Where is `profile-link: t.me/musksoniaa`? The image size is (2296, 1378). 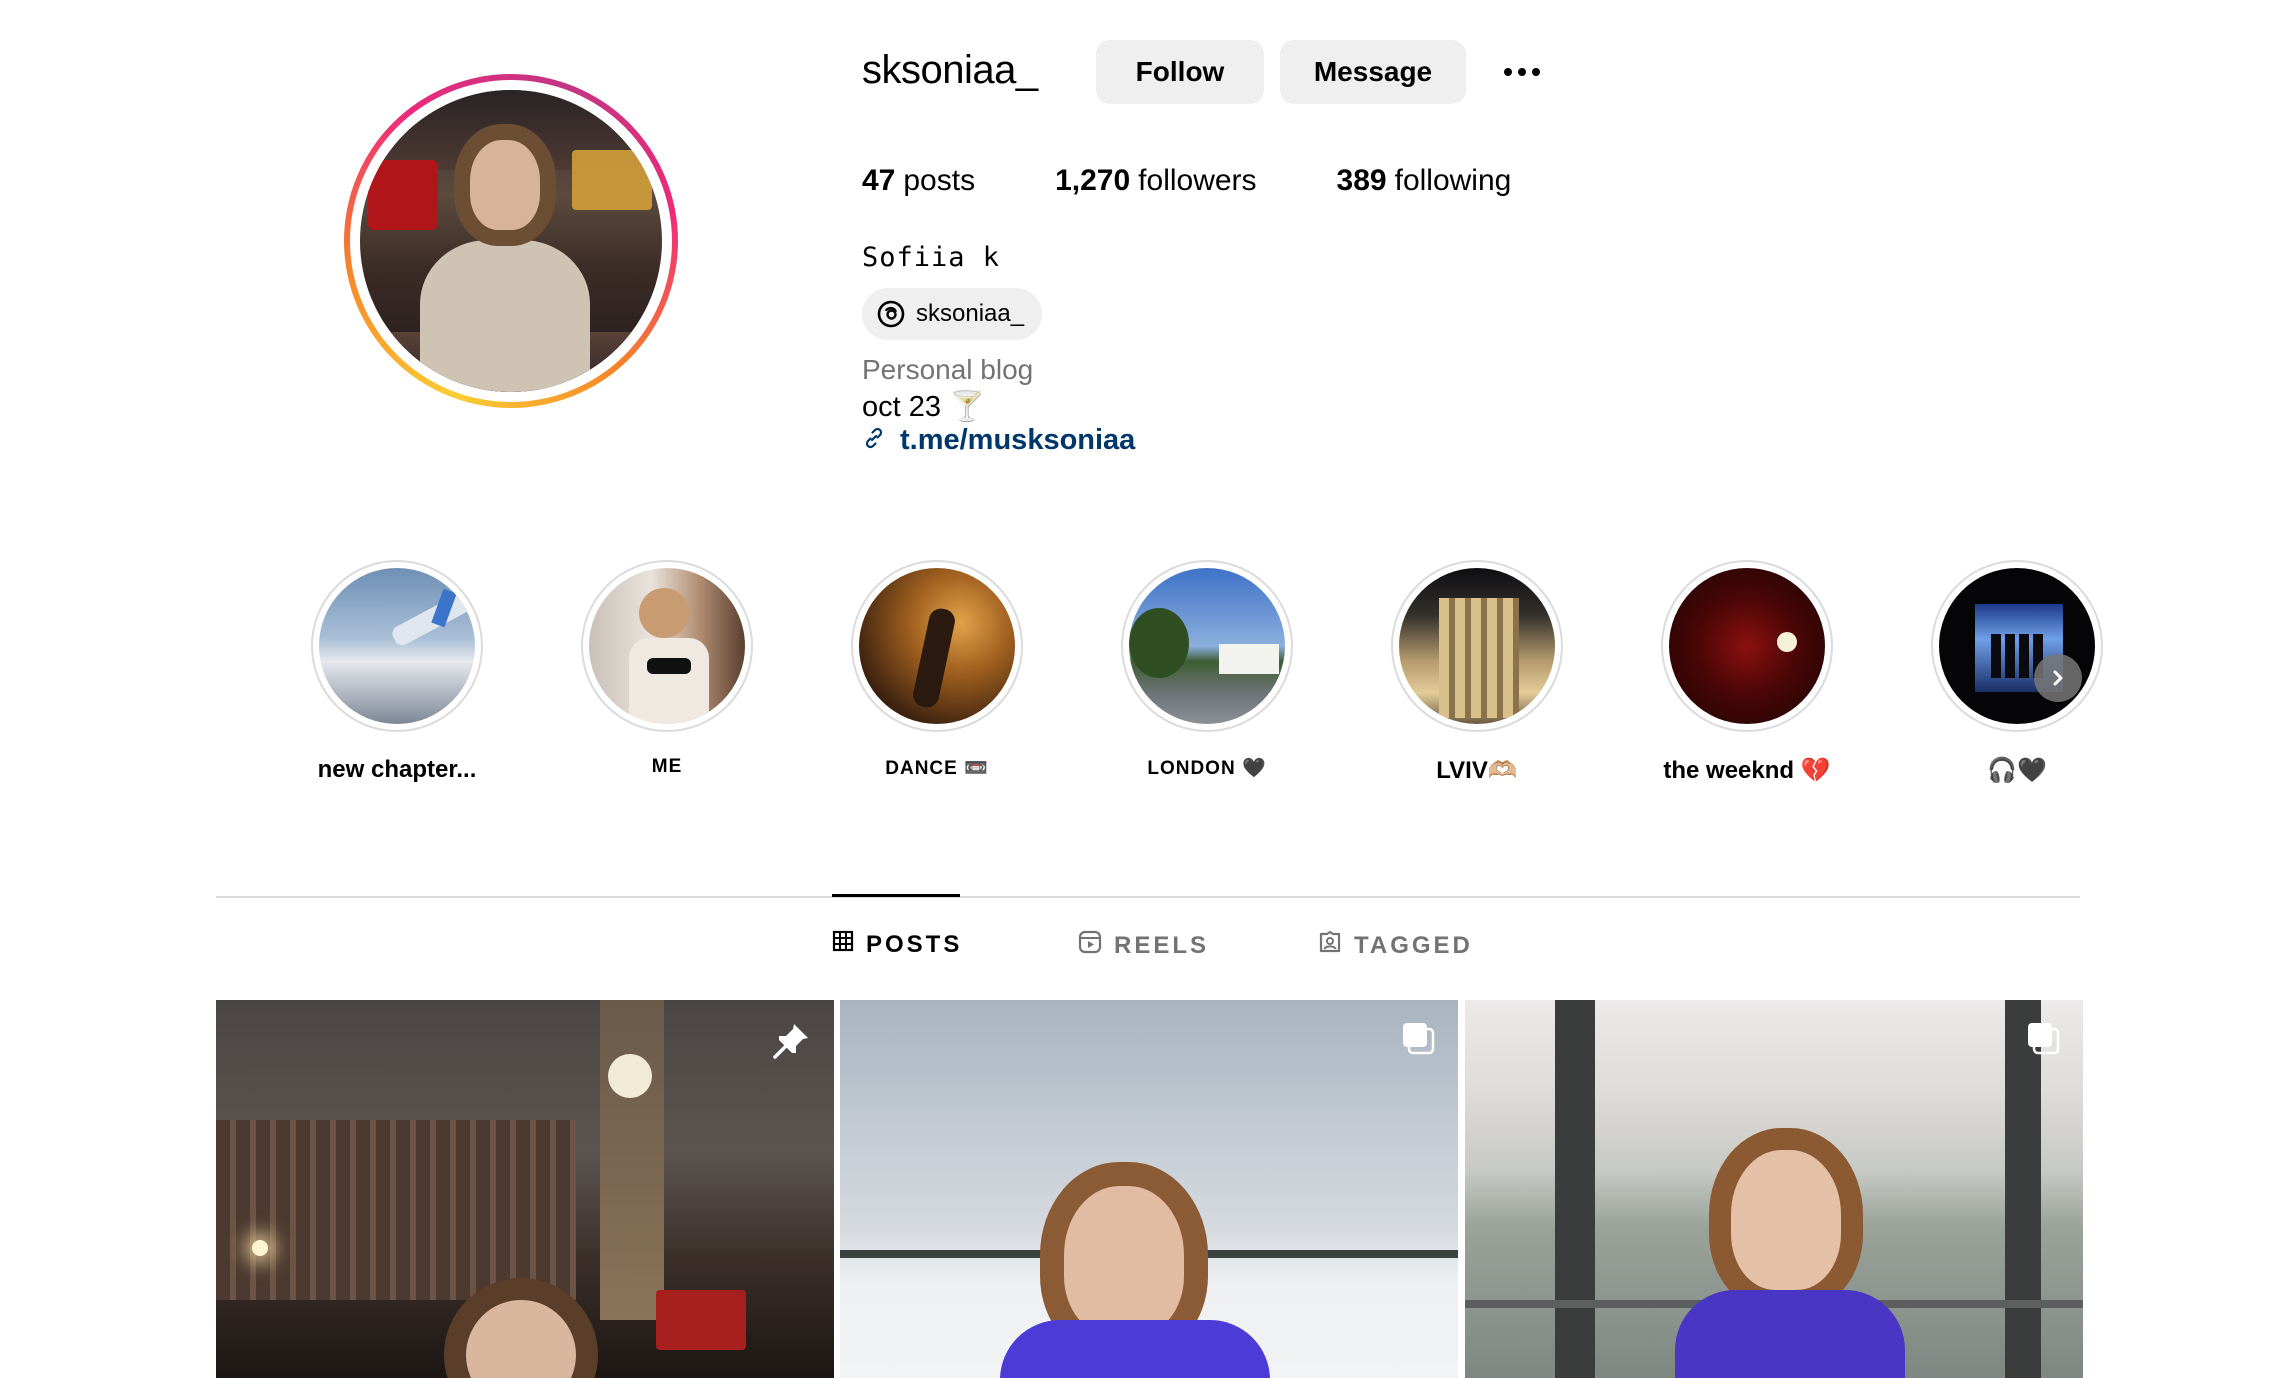 profile-link: t.me/musksoniaa is located at coordinates (998, 440).